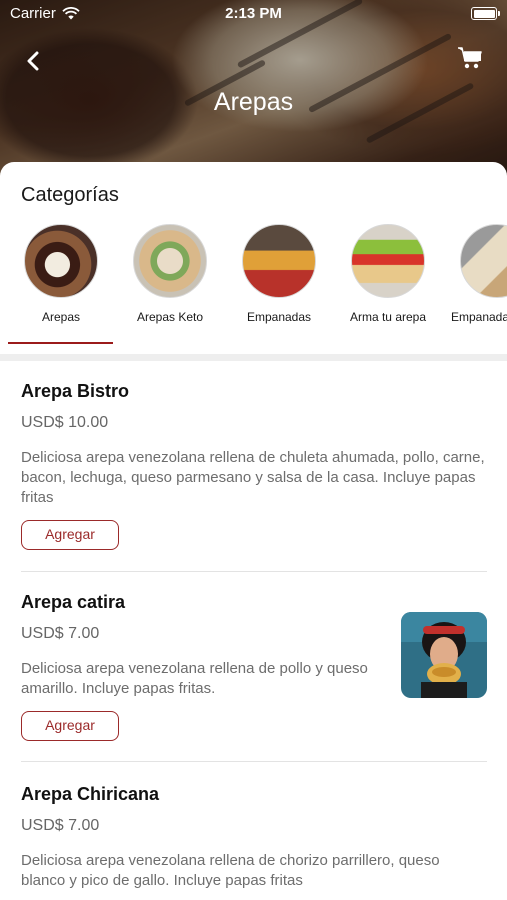  What do you see at coordinates (478, 317) in the screenshot?
I see `category-label: Empanadas Keto` at bounding box center [478, 317].